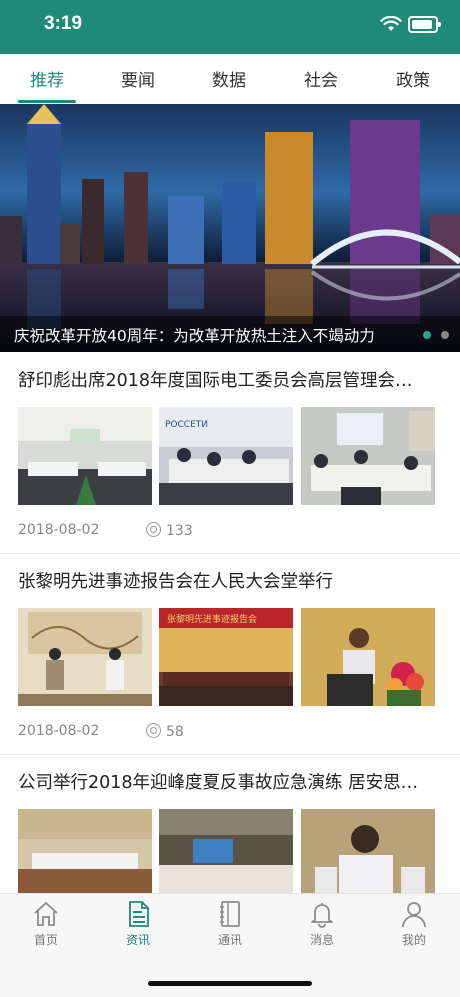 The image size is (460, 997). I want to click on battery-icon, so click(424, 24).